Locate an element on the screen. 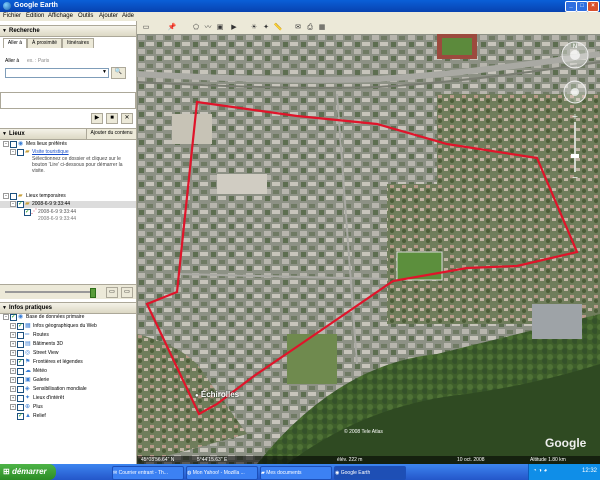 This screenshot has height=480, width=600. zoom-slider: + − is located at coordinates (575, 147).